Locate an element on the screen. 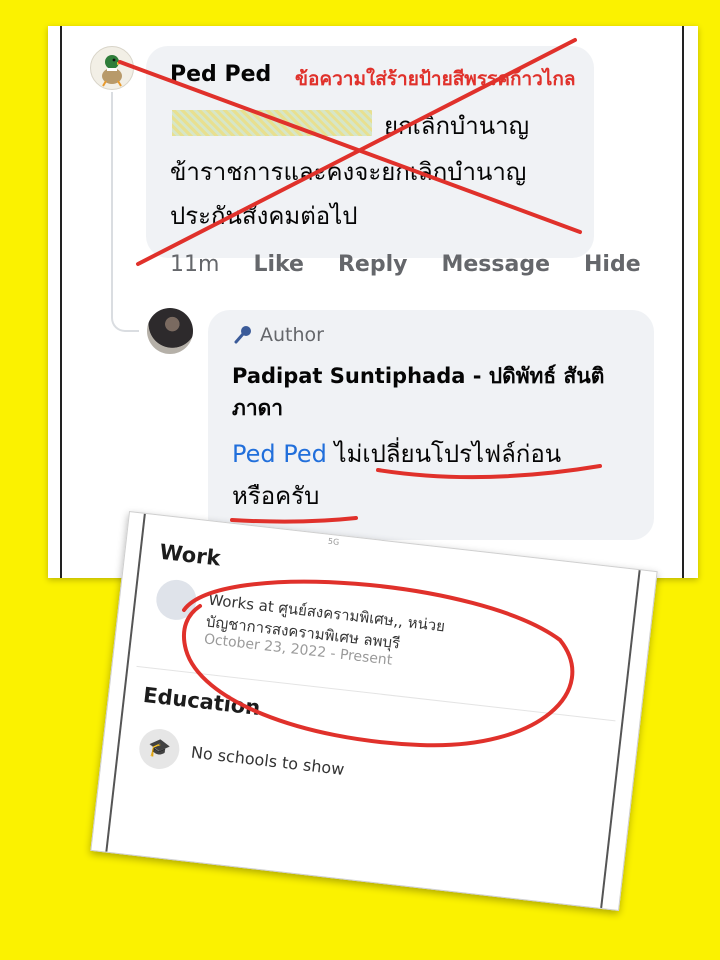 The image size is (720, 960). frame-line-left is located at coordinates (61, 302).